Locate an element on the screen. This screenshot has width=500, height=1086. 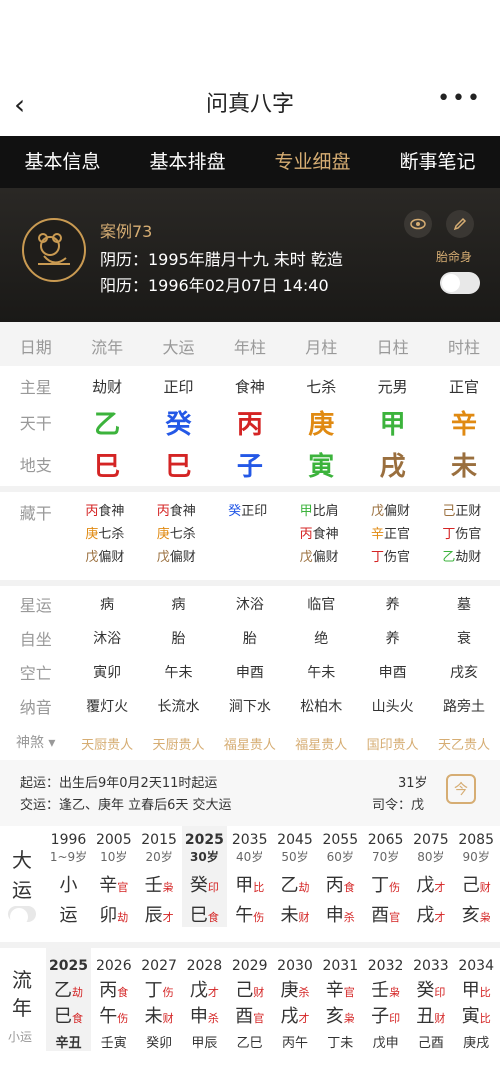
shensha-label: 神煞 ▾ is located at coordinates (35, 742).